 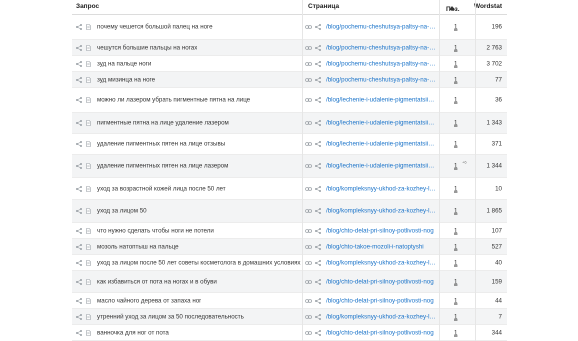 I want to click on col-header-page: Страница, so click(x=323, y=6).